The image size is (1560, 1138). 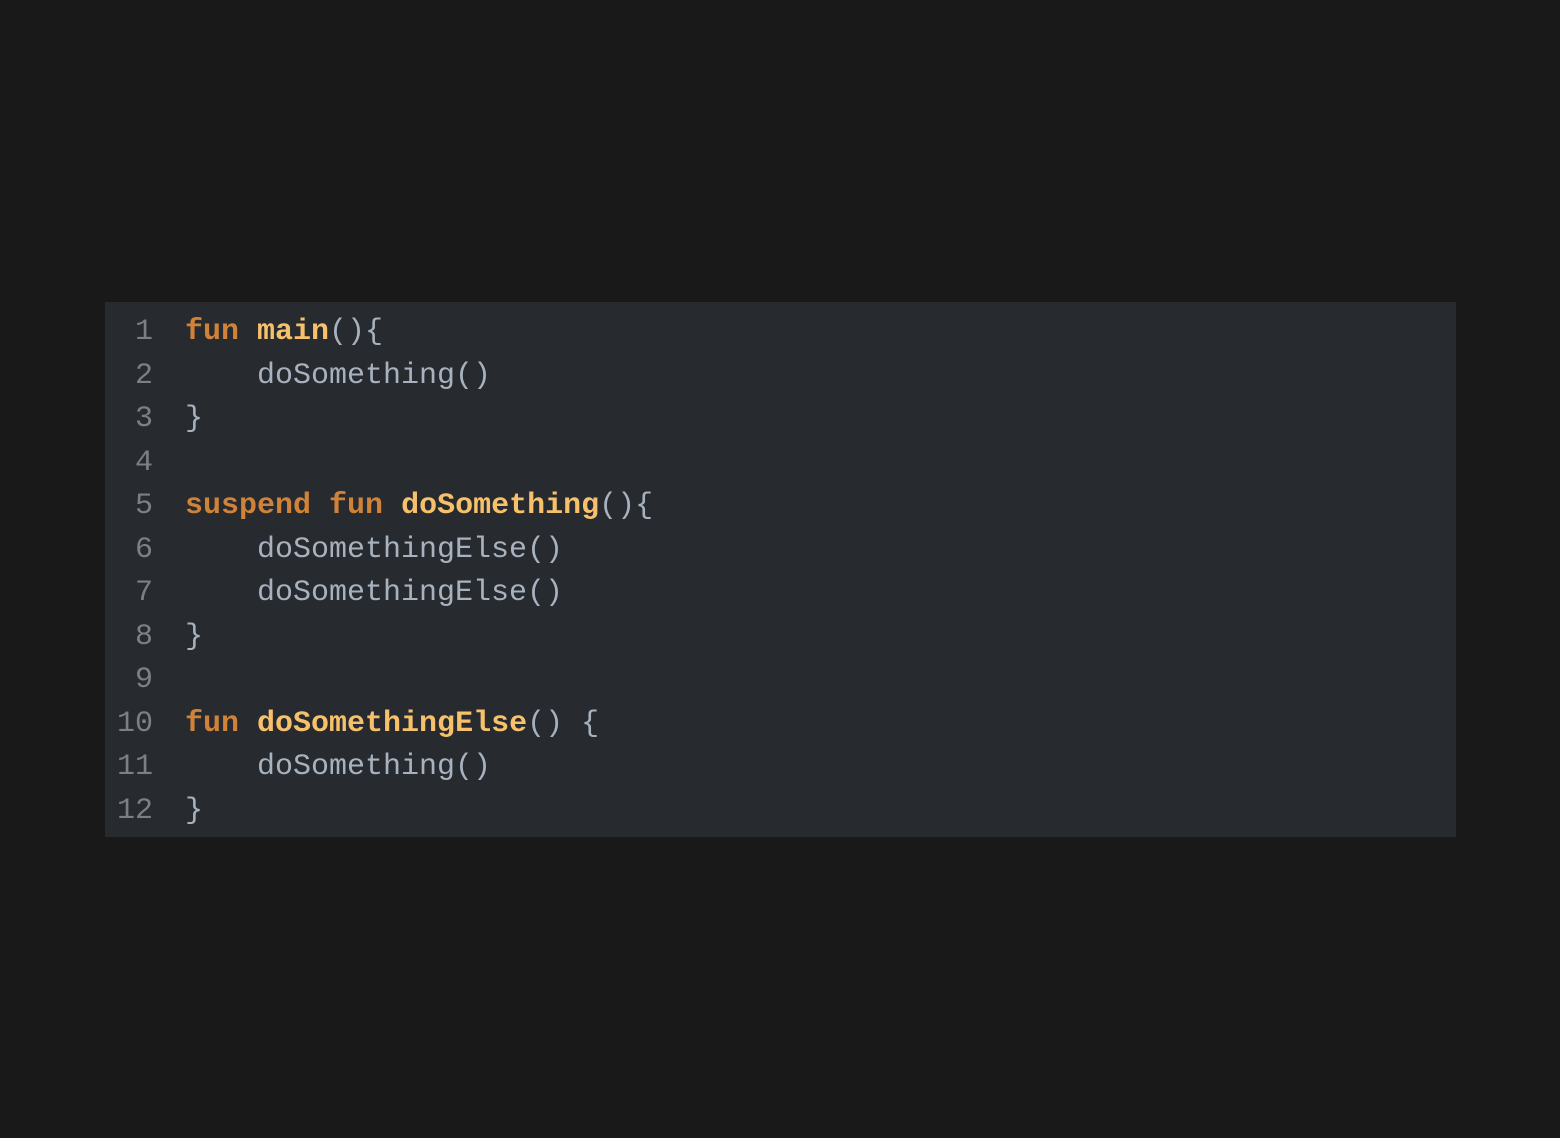 I want to click on line-number: 8, so click(x=143, y=636).